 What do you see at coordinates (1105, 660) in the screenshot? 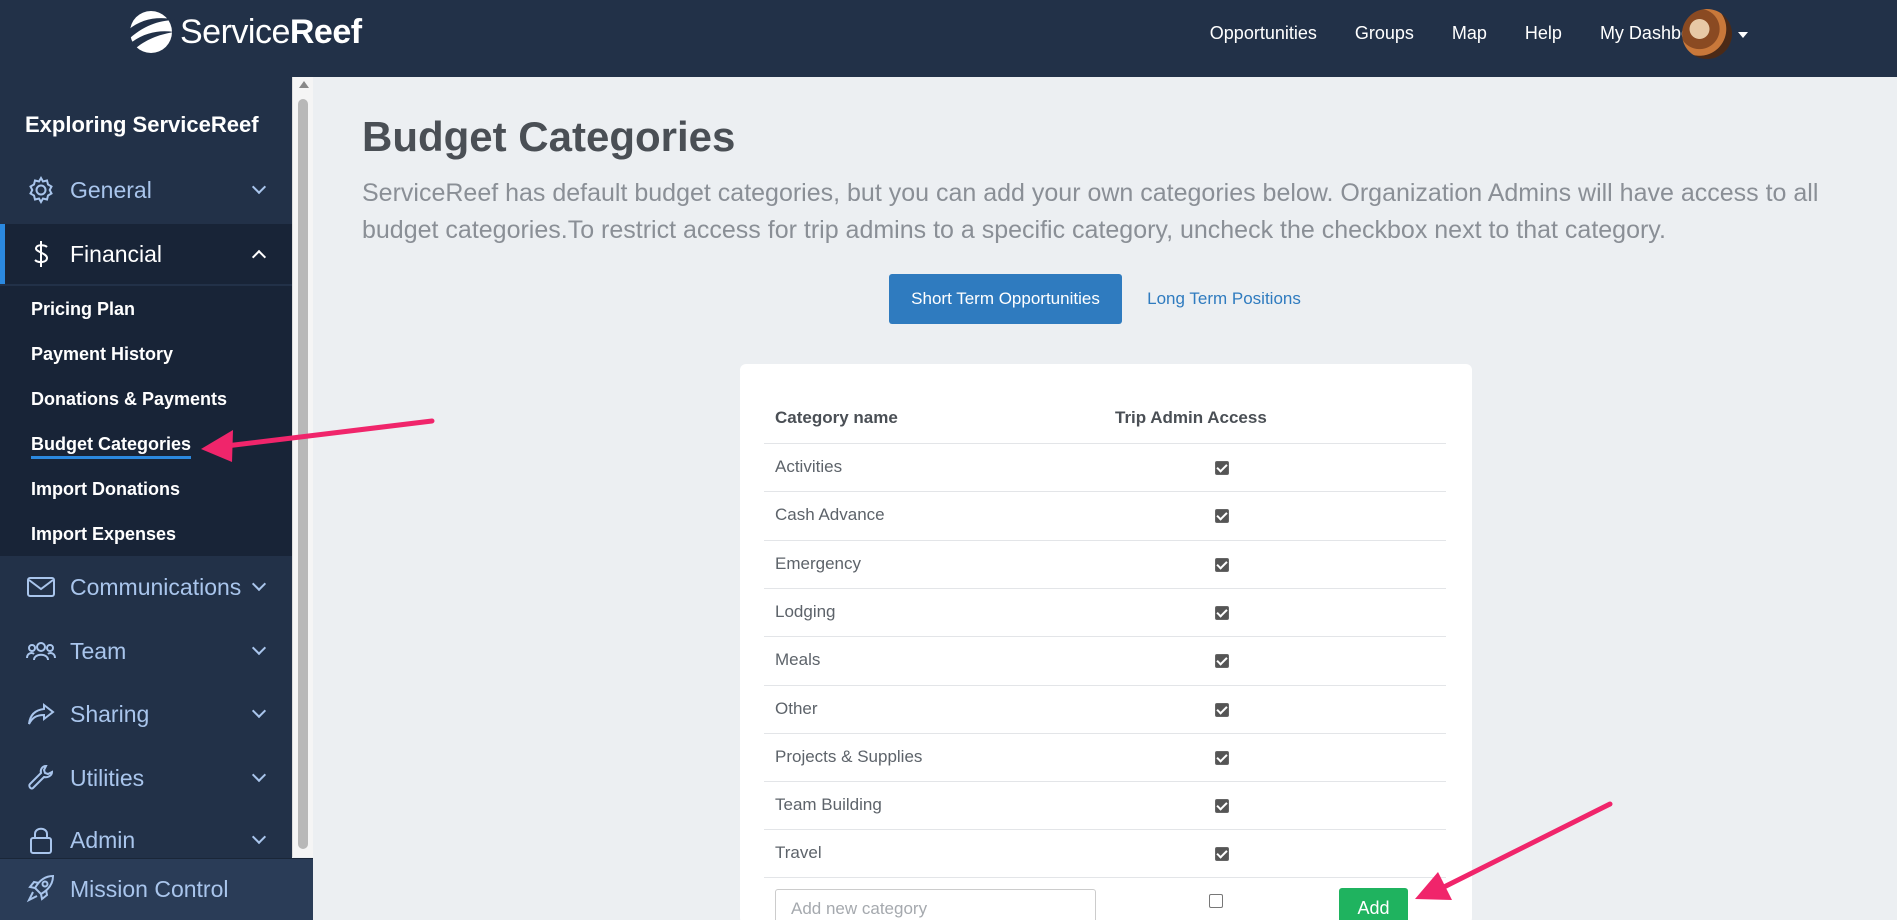
I see `table-row: Meals` at bounding box center [1105, 660].